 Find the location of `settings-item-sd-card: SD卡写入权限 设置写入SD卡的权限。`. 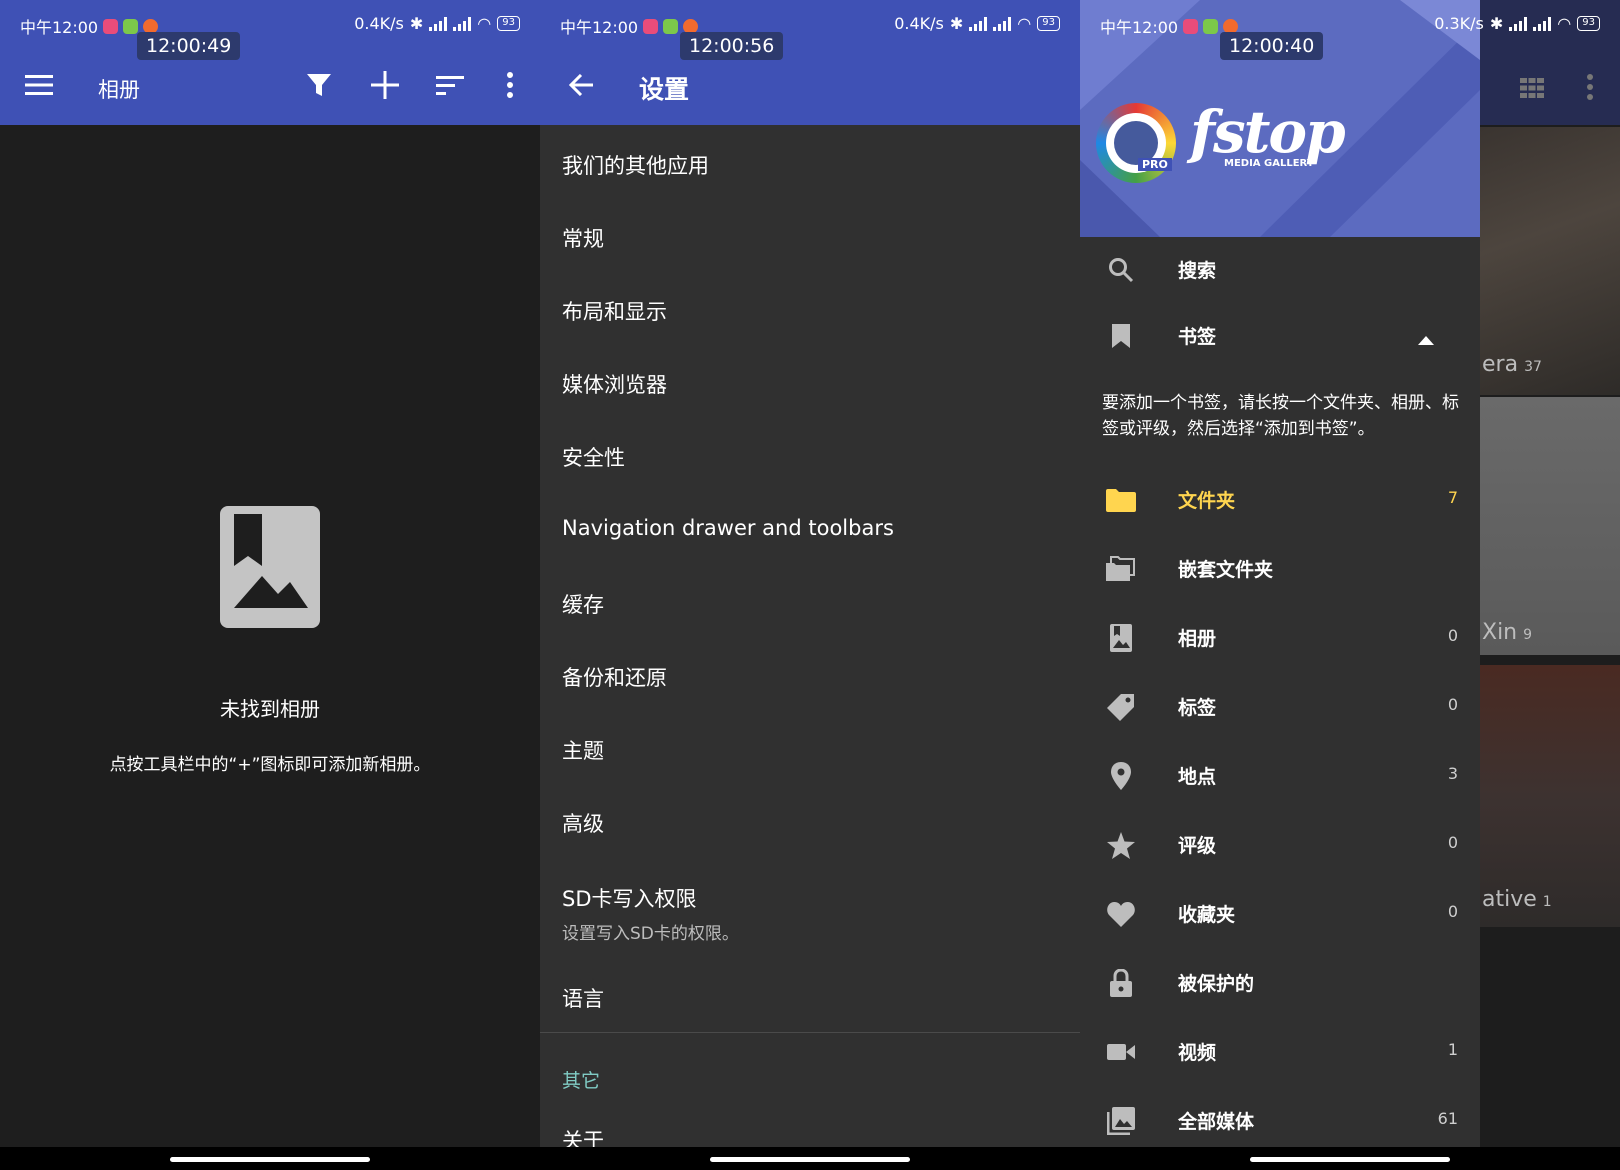

settings-item-sd-card: SD卡写入权限 设置写入SD卡的权限。 is located at coordinates (650, 913).